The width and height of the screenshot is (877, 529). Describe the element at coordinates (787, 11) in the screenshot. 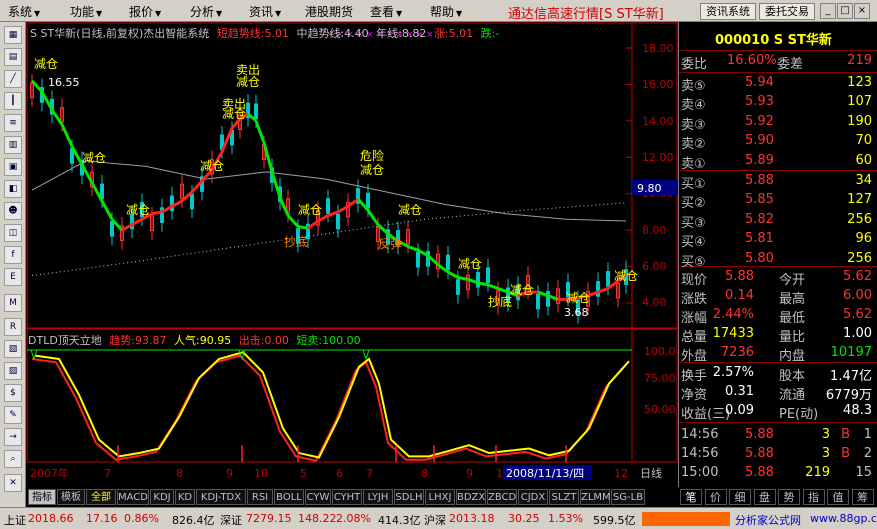

I see `trade-button: 委托交易` at that location.